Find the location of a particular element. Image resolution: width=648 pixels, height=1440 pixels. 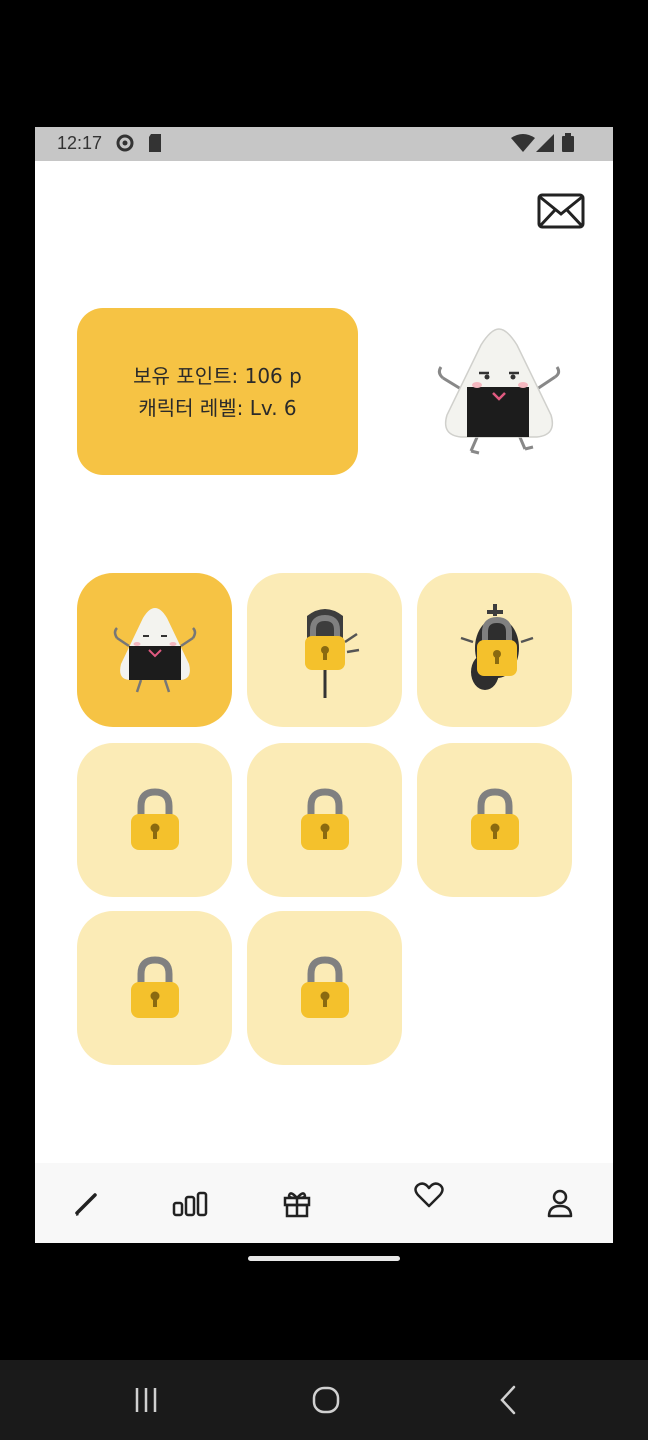

main-character-image is located at coordinates (499, 393).